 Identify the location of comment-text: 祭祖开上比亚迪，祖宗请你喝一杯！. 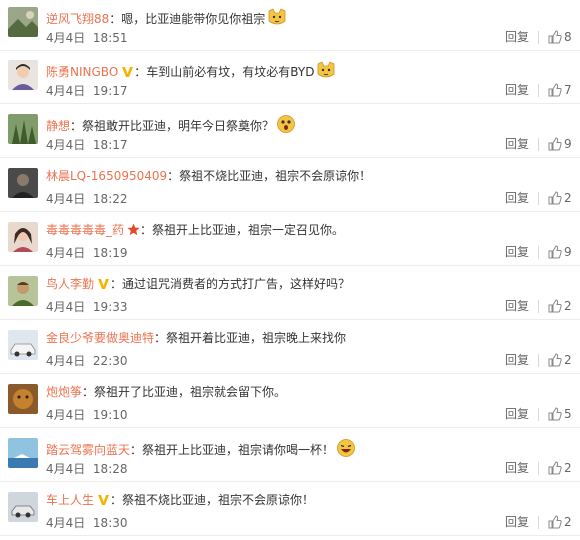
(238, 450).